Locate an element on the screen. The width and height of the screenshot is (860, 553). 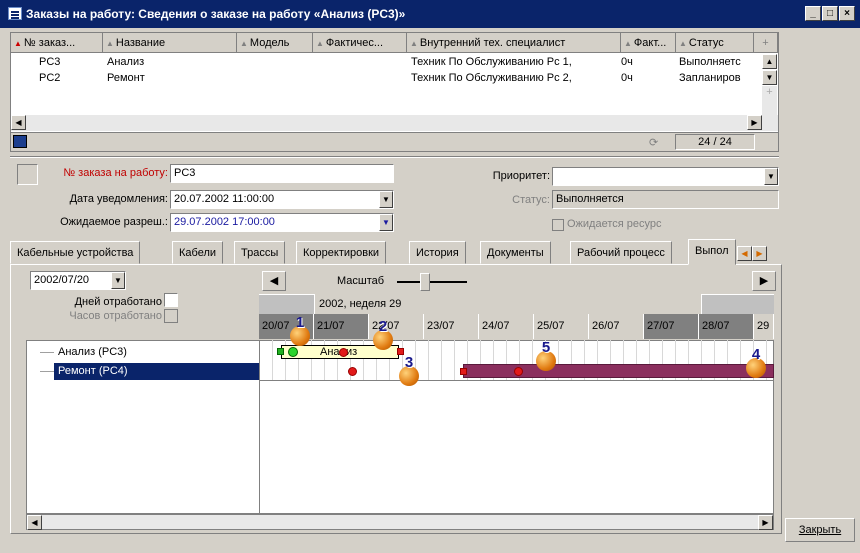
task-repair-label: Ремонт (PC4) is located at coordinates (93, 371).